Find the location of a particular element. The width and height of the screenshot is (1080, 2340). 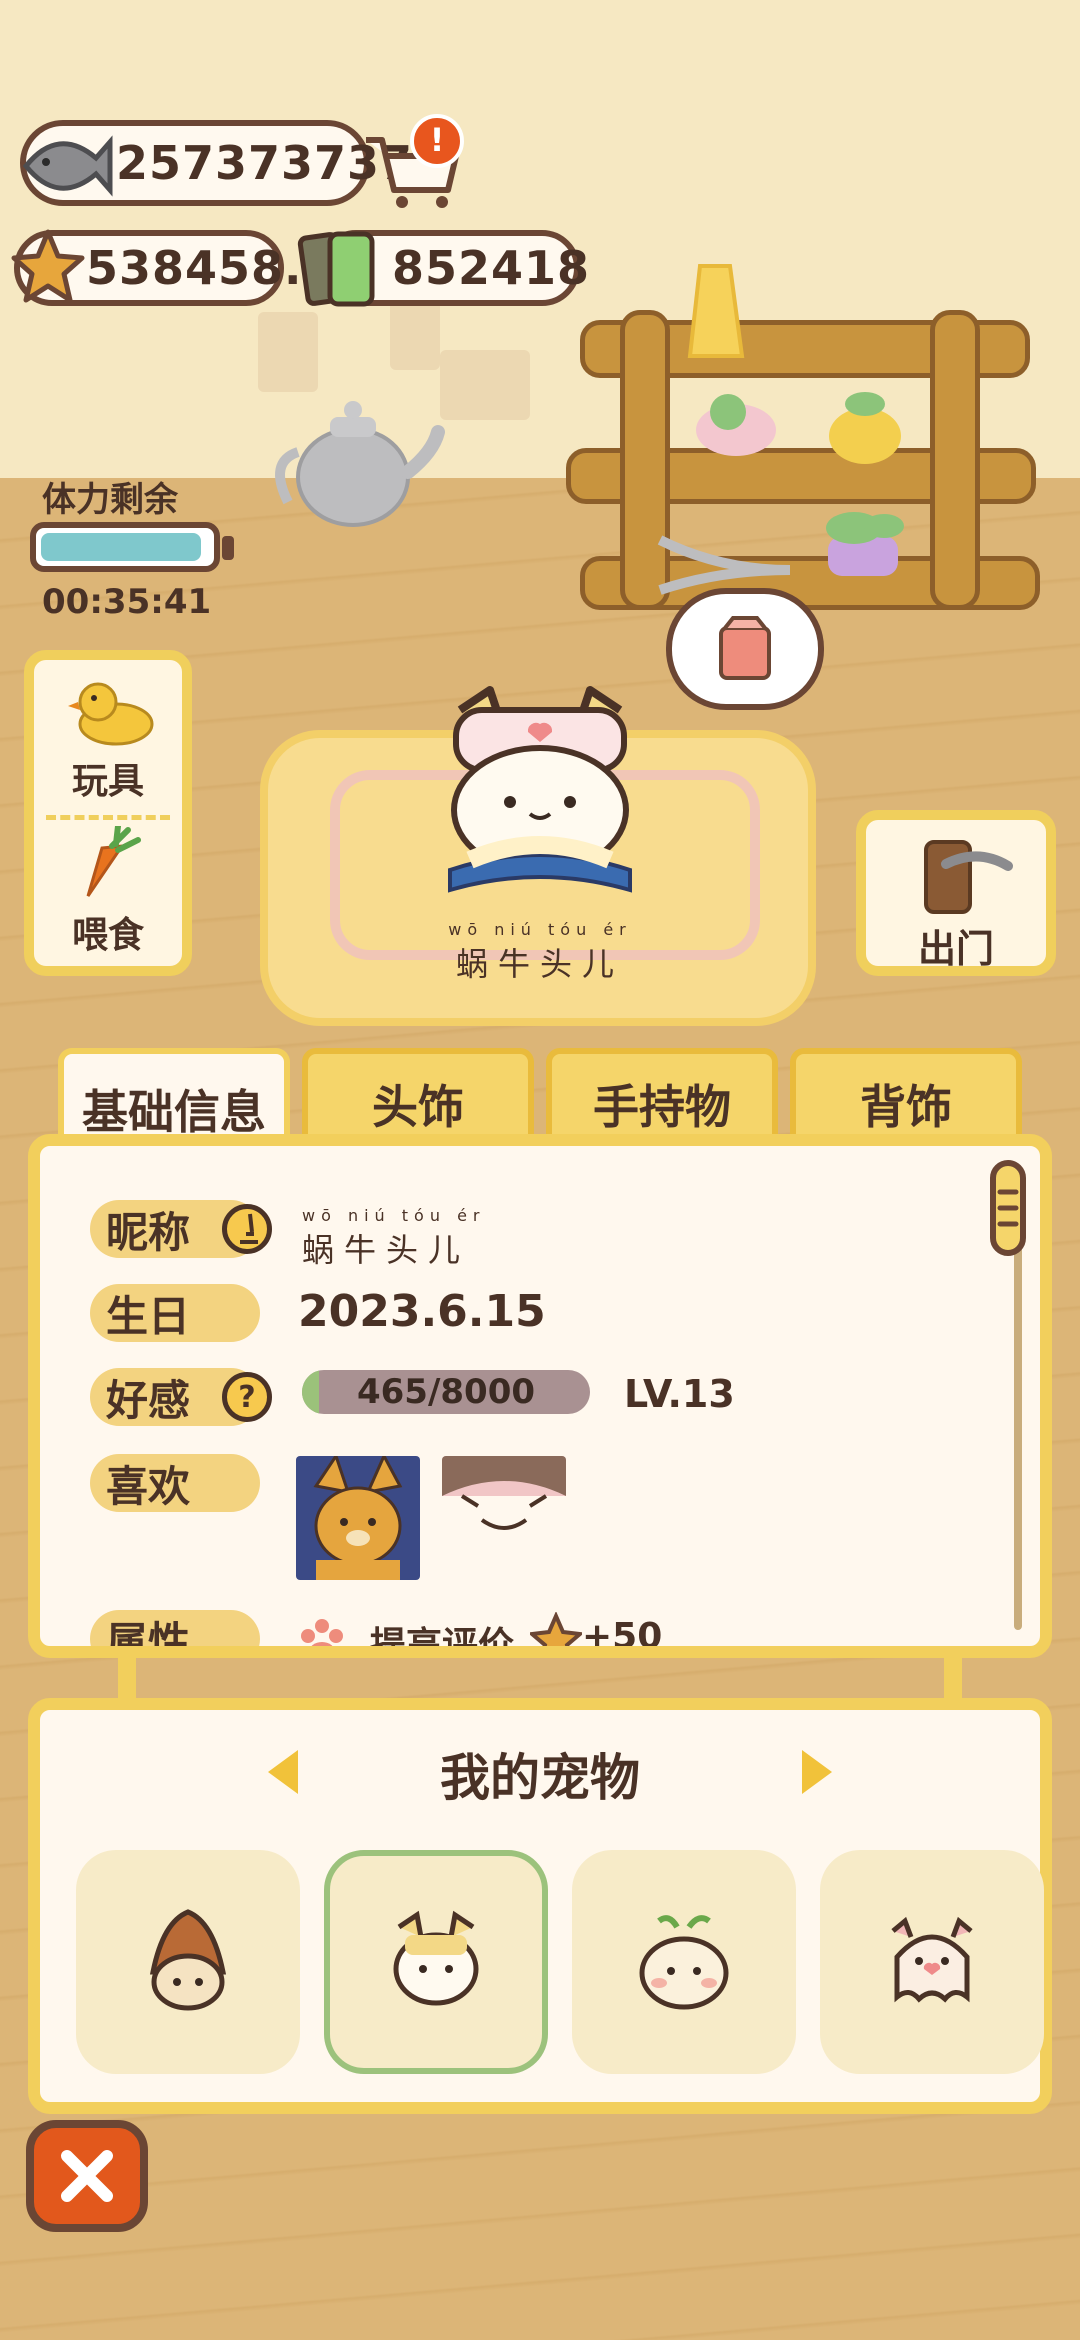

ghost-pet-icon is located at coordinates (932, 1959).